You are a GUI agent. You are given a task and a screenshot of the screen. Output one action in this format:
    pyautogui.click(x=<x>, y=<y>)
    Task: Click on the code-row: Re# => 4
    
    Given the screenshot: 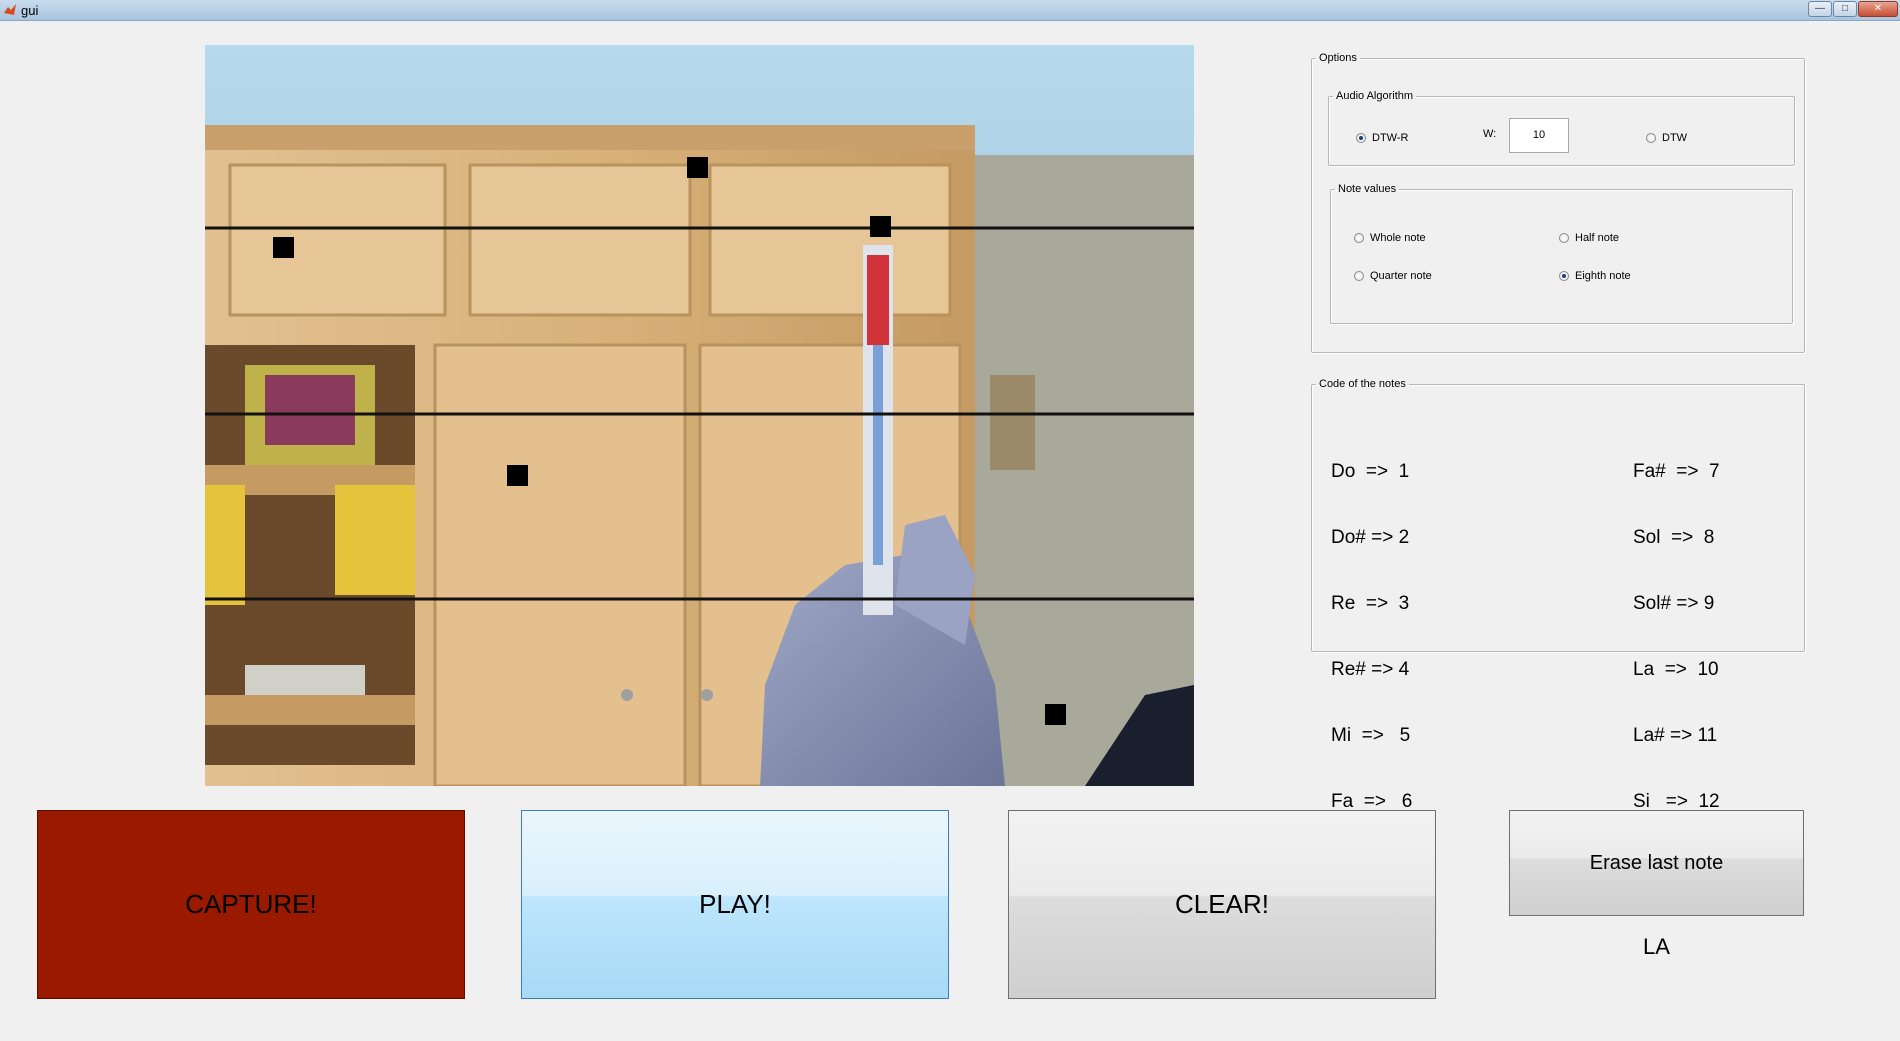 What is the action you would take?
    pyautogui.click(x=1370, y=669)
    